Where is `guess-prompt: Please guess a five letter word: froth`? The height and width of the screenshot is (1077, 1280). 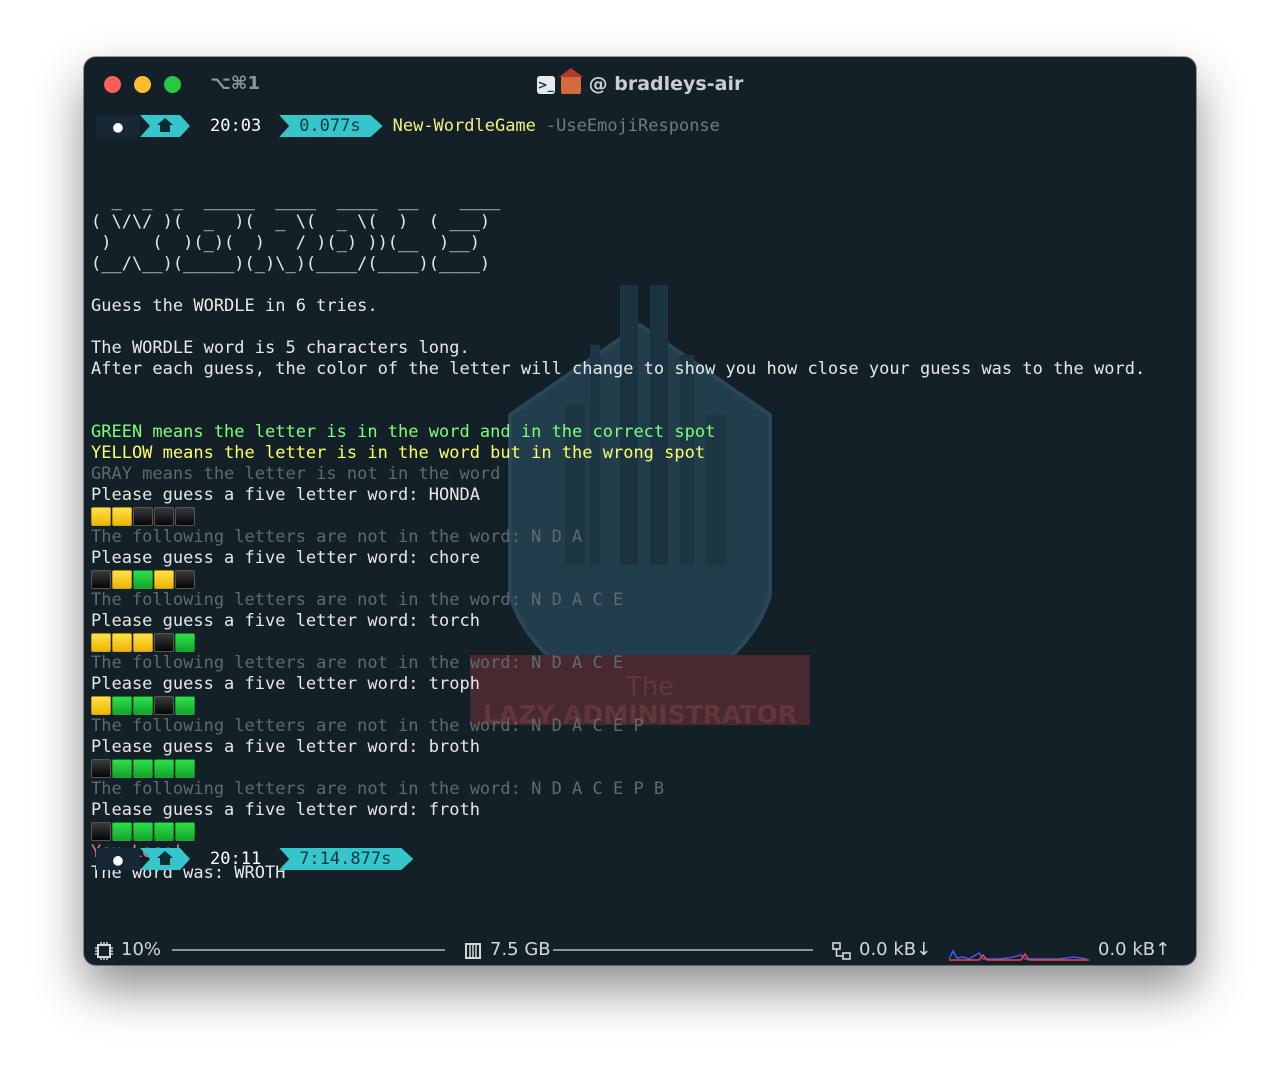
guess-prompt: Please guess a five letter word: froth is located at coordinates (285, 810).